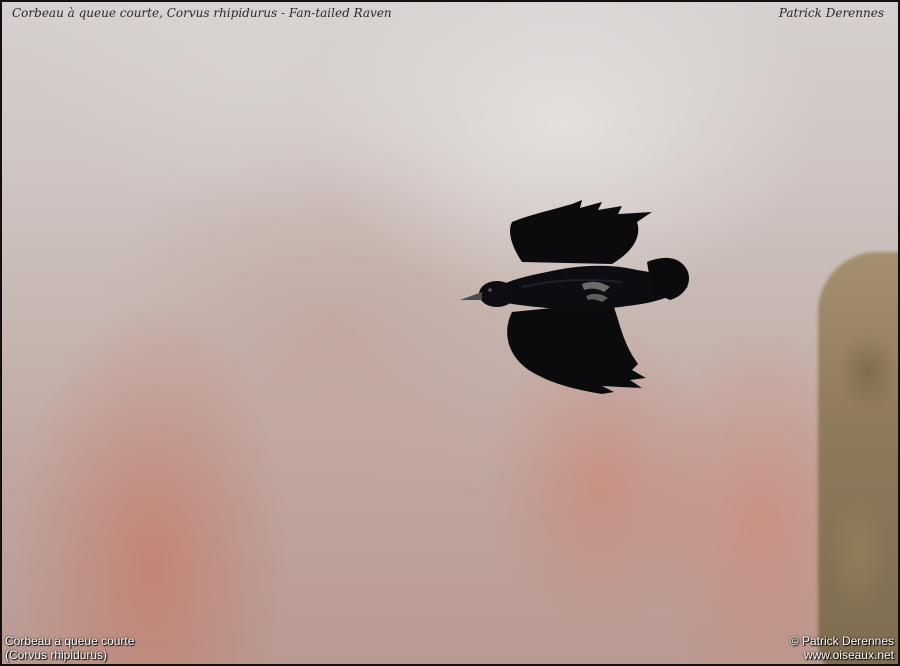  Describe the element at coordinates (841, 641) in the screenshot. I see `copyright-text: © Patrick Derennes` at that location.